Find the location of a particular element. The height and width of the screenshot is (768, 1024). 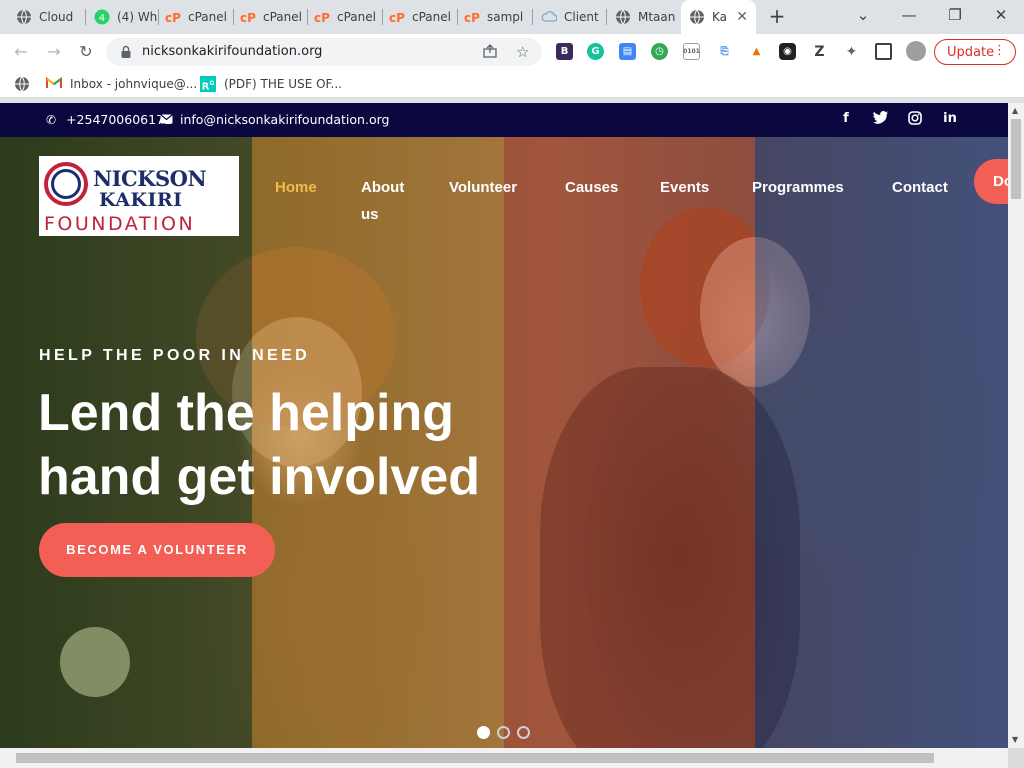

close-tab-icon: ✕ is located at coordinates (742, 17).